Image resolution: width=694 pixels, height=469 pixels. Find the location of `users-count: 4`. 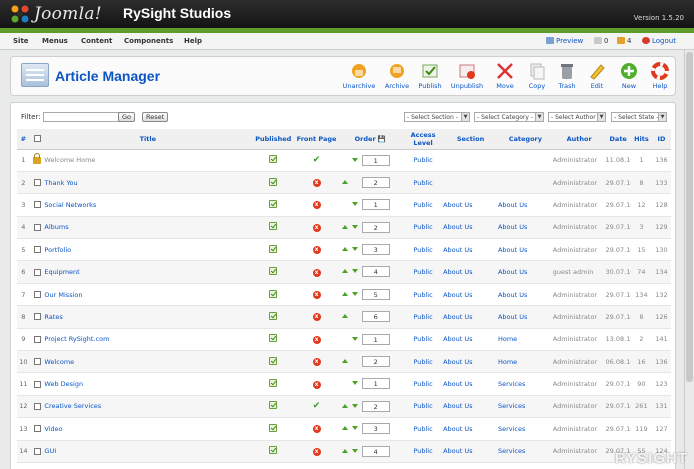

users-count: 4 is located at coordinates (624, 41).